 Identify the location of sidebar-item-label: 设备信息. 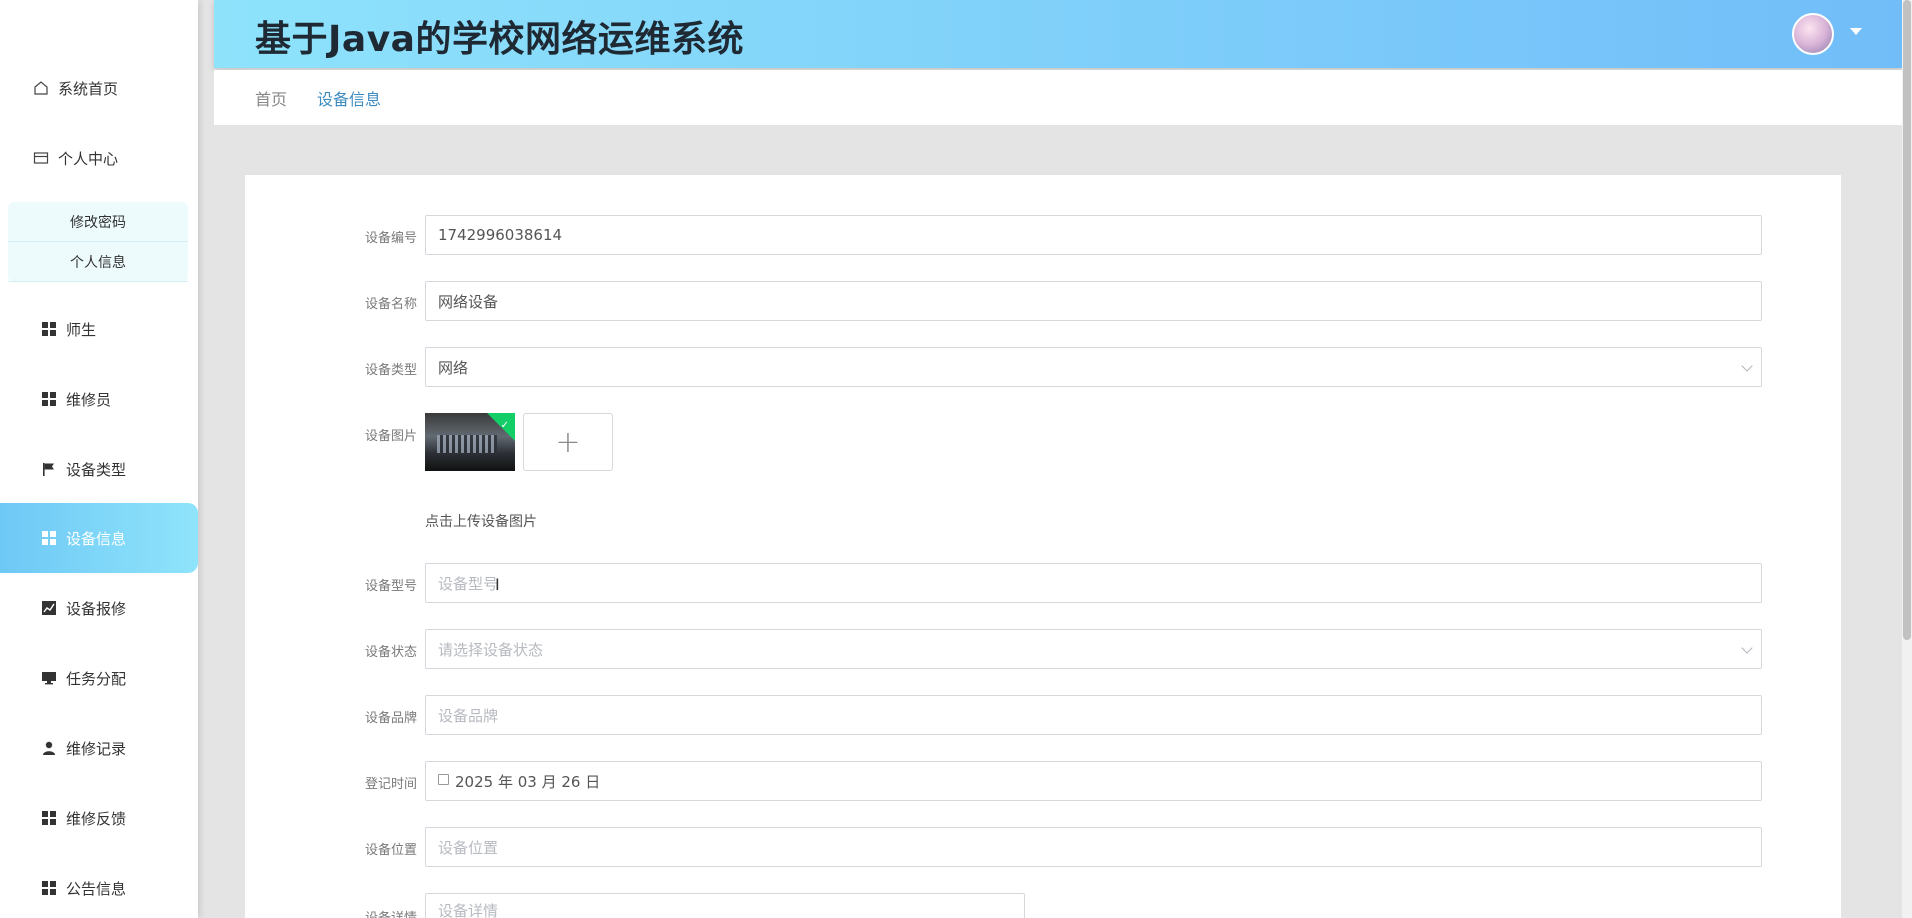
(96, 538).